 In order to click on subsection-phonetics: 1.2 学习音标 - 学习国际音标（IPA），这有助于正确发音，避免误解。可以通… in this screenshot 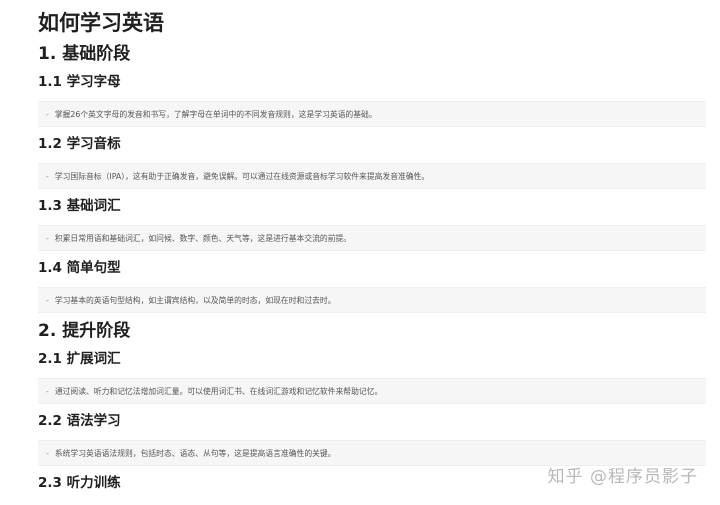, I will do `click(372, 160)`.